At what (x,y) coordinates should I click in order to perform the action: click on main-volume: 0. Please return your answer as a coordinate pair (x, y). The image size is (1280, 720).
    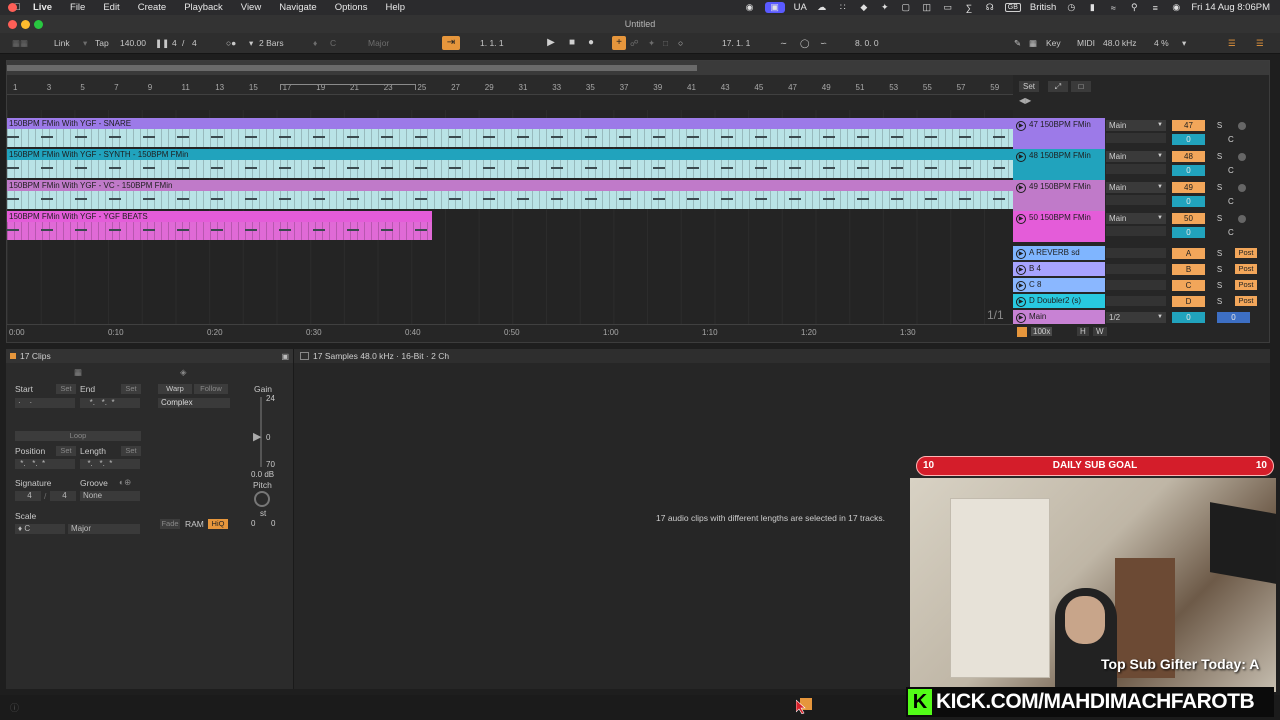
    Looking at the image, I should click on (1188, 317).